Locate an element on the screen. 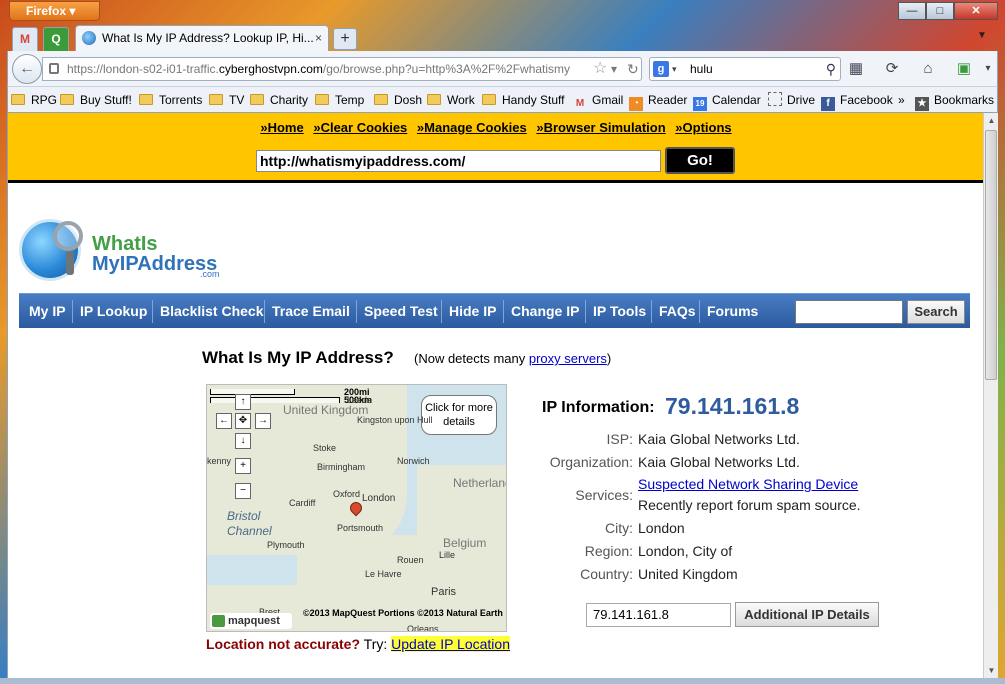  proxy-link-browser-simulation: »Browser Simulation is located at coordinates (600, 127).